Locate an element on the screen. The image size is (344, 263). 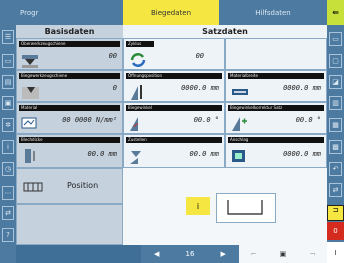
left-toolbar: ☰ ▭ ▤ ▣ ✲ i ◷ ⋯ ⇄ ? is located at coordinates (8, 131).